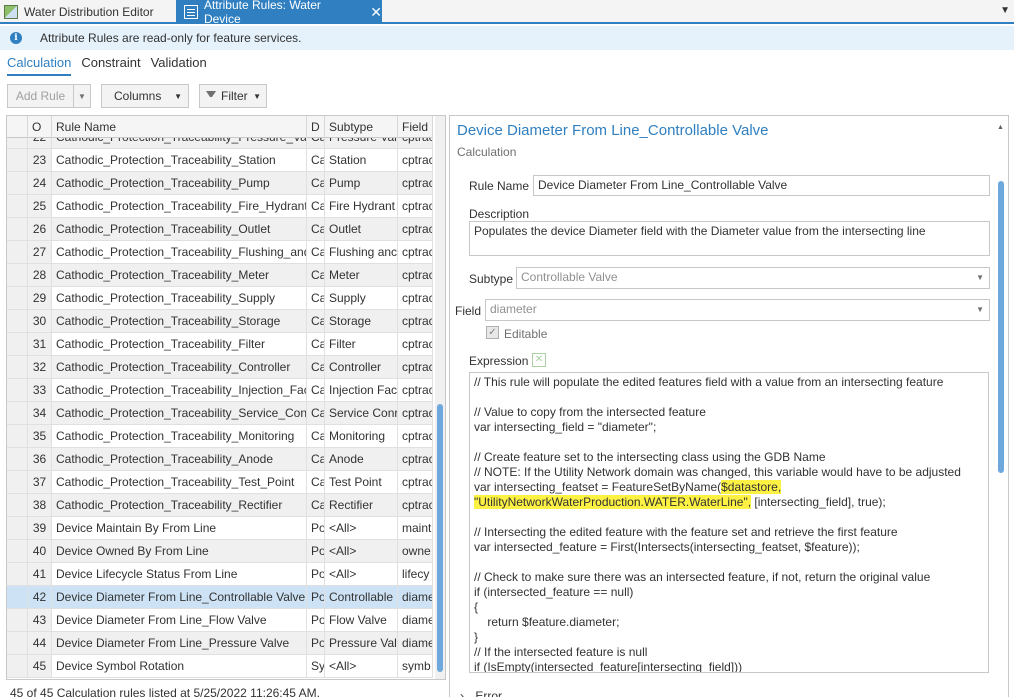  What do you see at coordinates (481, 693) in the screenshot?
I see `error-section: › Error` at bounding box center [481, 693].